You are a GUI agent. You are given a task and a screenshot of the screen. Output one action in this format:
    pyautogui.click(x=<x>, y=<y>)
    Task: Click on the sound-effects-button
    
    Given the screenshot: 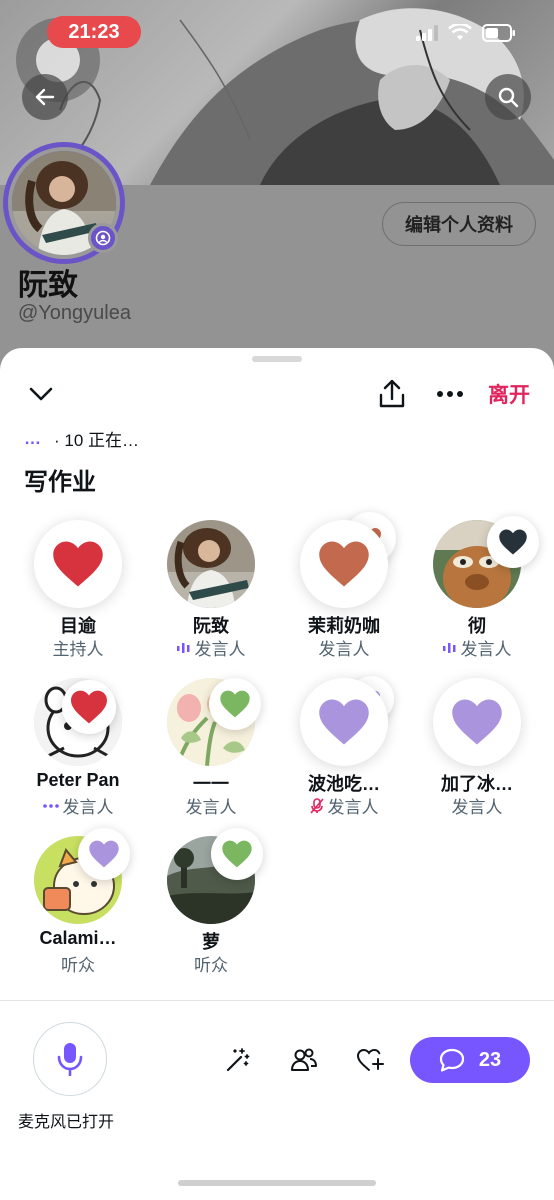 What is the action you would take?
    pyautogui.click(x=238, y=1060)
    